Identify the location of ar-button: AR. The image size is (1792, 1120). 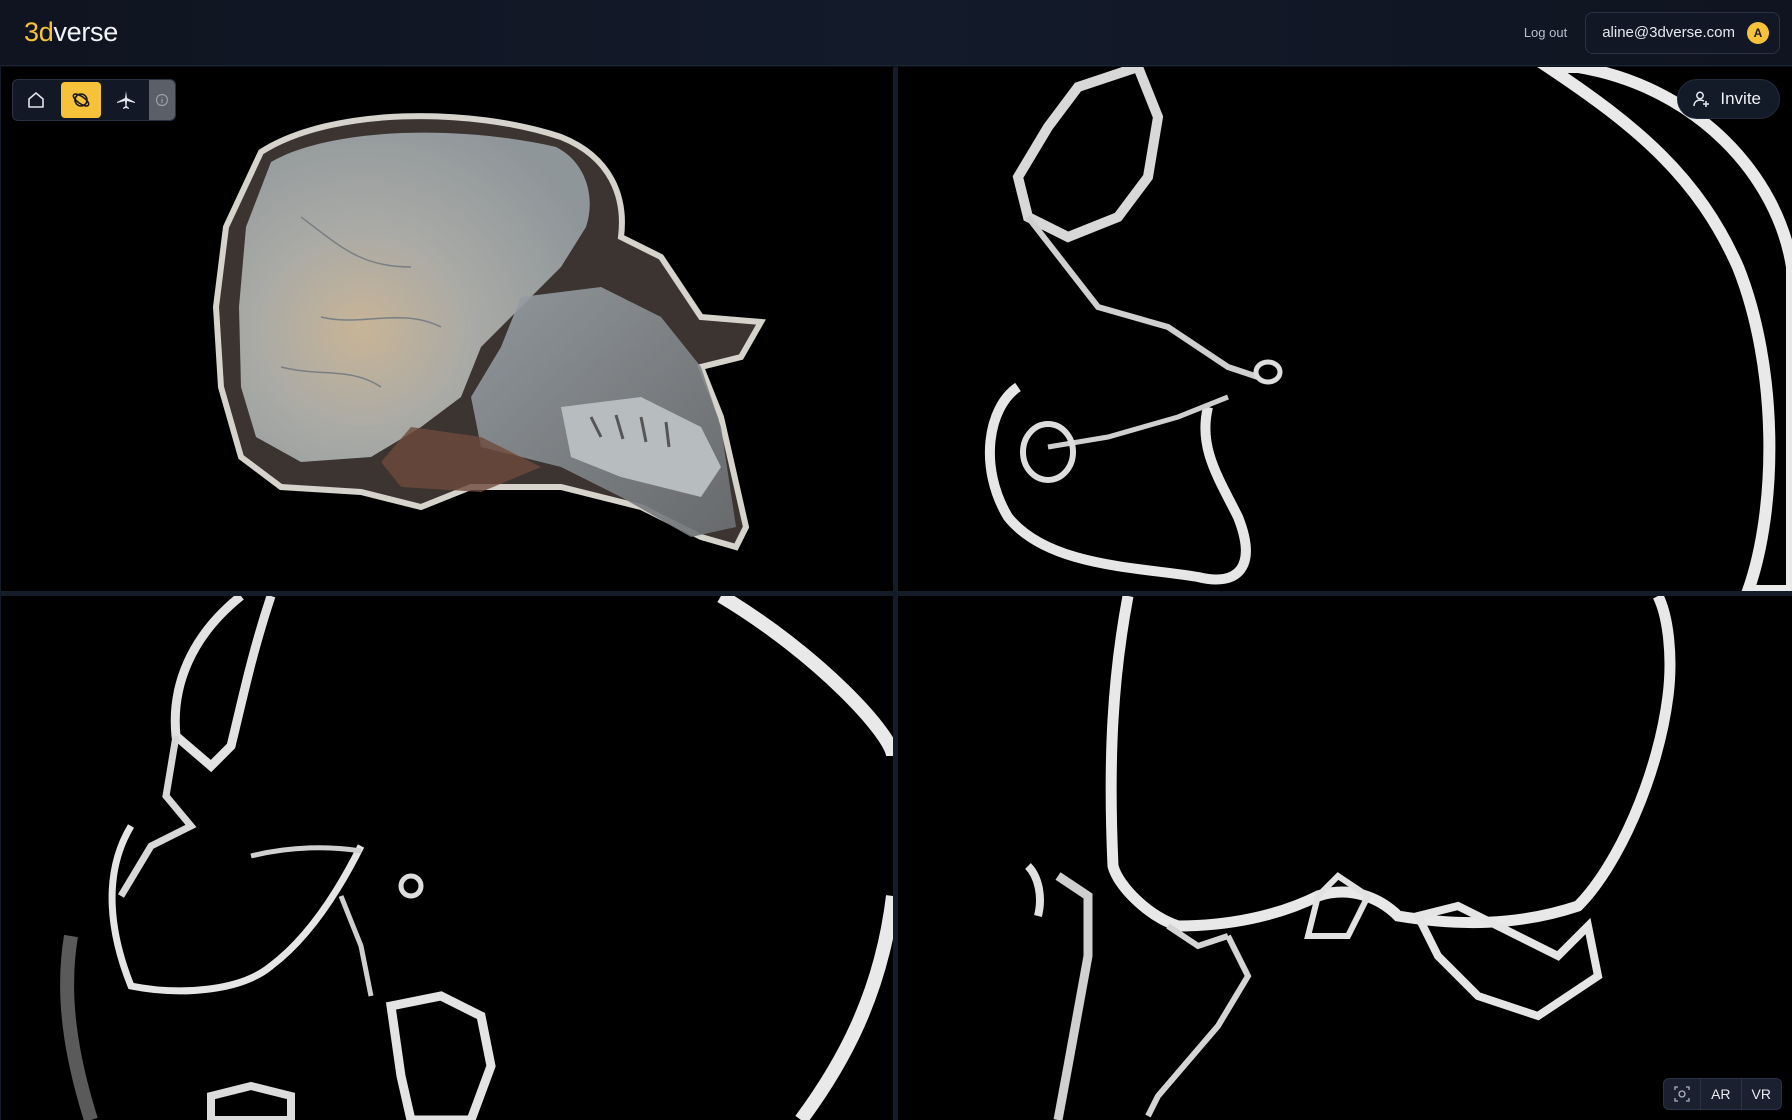
(1720, 1094).